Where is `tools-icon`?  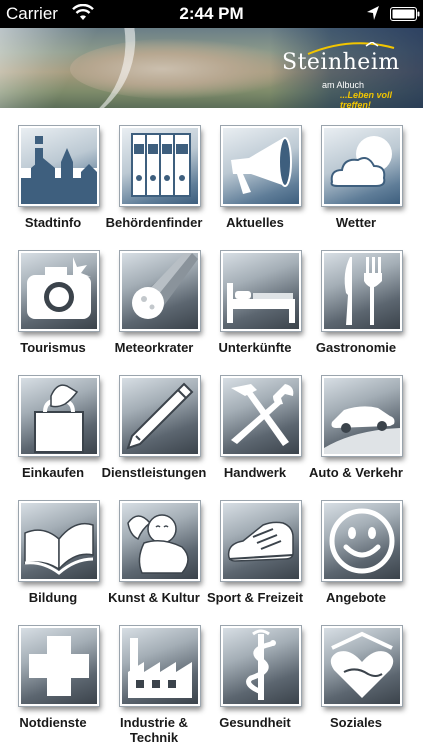 tools-icon is located at coordinates (261, 416).